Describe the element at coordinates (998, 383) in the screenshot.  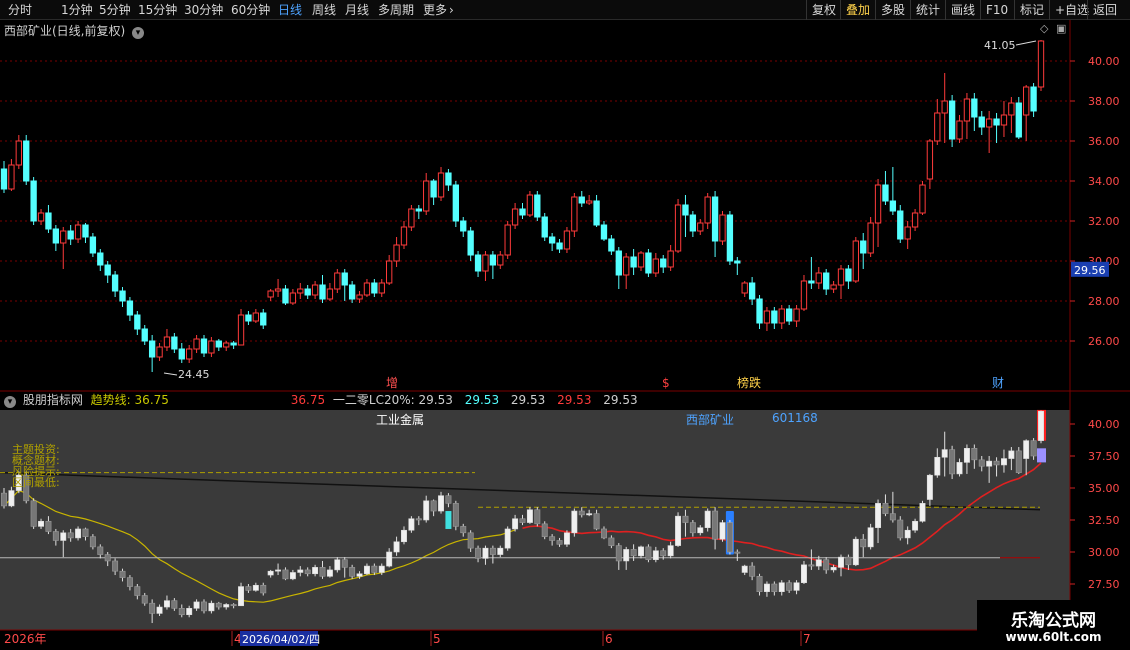
I see `event-mark: 财` at that location.